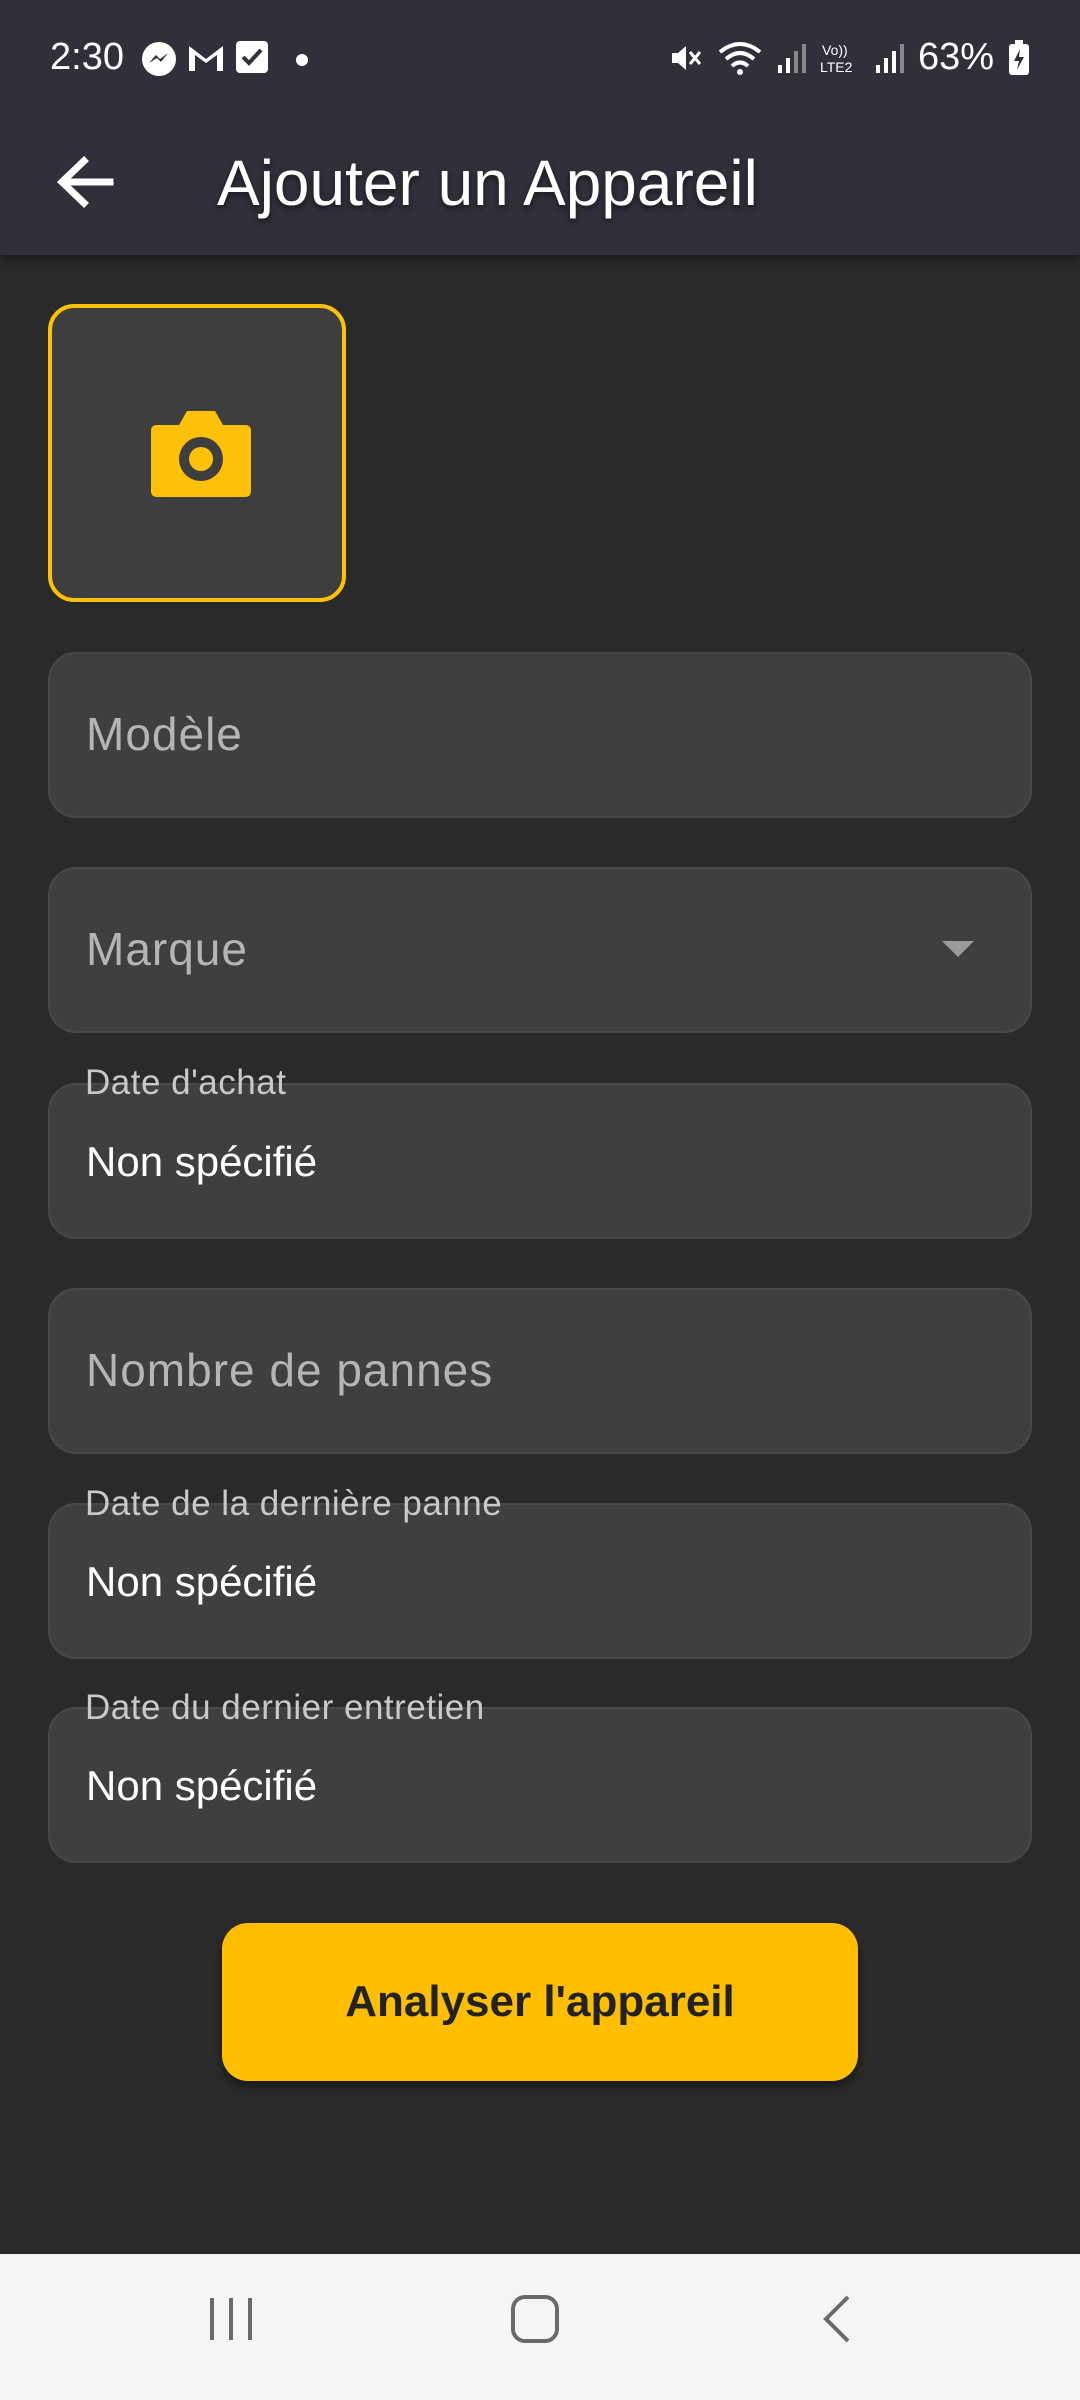 This screenshot has height=2400, width=1080. What do you see at coordinates (159, 59) in the screenshot?
I see `messenger-icon` at bounding box center [159, 59].